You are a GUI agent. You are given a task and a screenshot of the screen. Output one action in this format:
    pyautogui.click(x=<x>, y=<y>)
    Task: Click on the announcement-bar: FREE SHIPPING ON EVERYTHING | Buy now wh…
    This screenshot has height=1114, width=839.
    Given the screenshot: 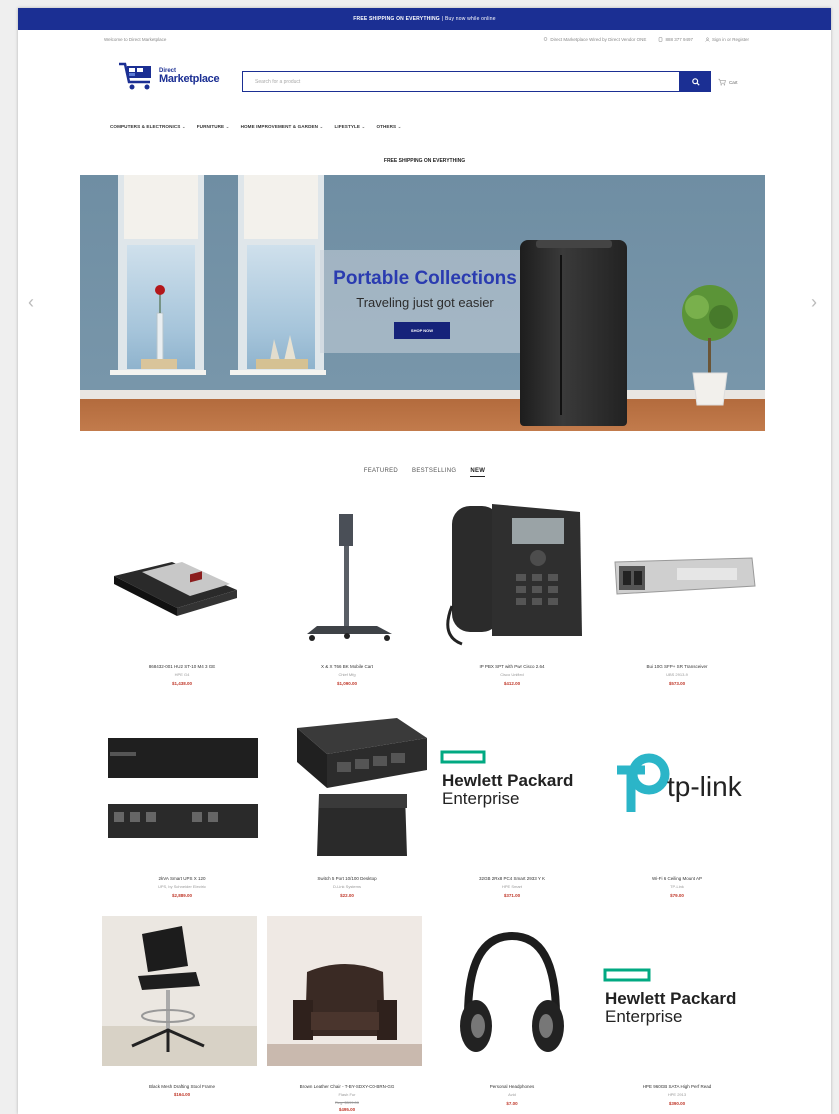 What is the action you would take?
    pyautogui.click(x=424, y=19)
    